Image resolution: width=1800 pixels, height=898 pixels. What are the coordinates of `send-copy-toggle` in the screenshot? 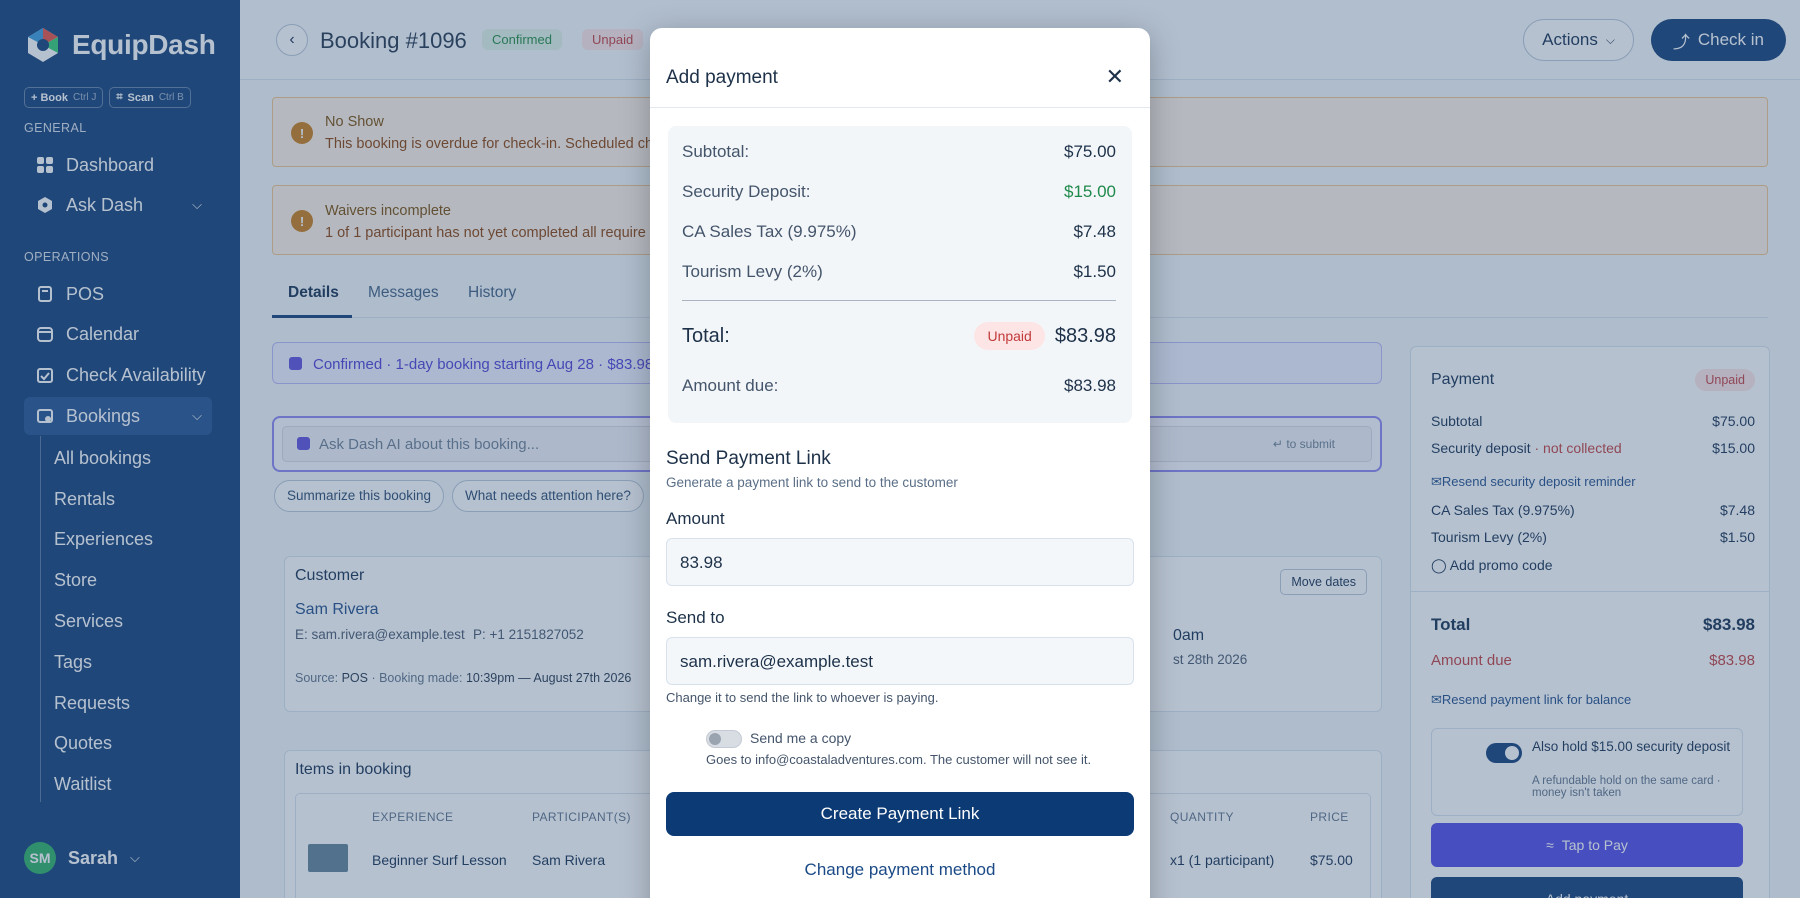 It's located at (724, 739).